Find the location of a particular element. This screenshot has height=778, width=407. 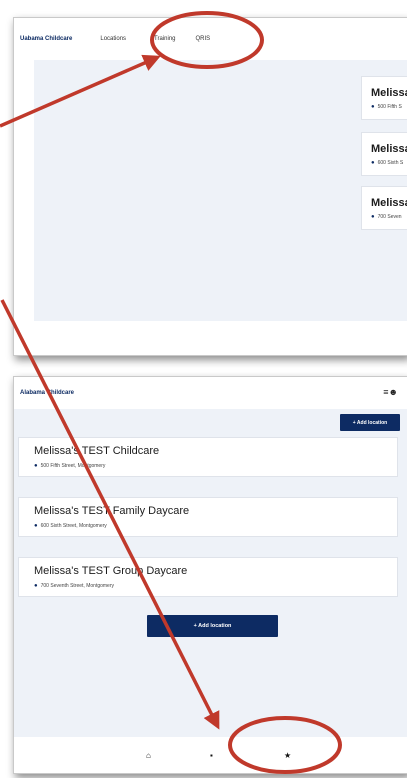

location-address: ● 500 Fifth S is located at coordinates (386, 107).